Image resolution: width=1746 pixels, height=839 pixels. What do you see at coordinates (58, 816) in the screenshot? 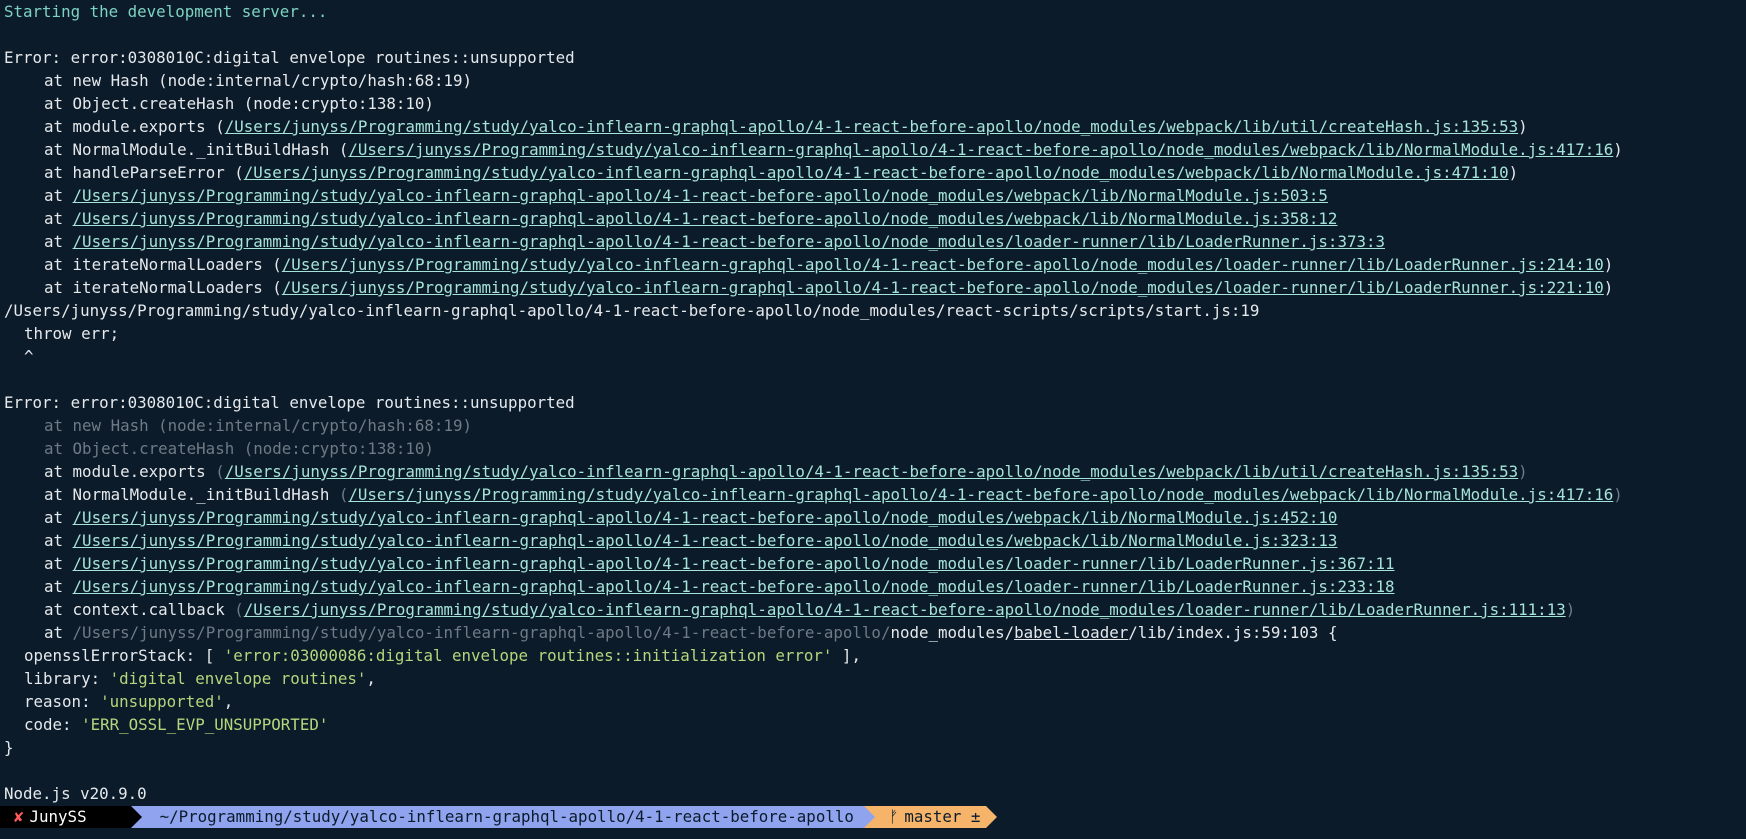
I see `prompt-user: JunySS` at bounding box center [58, 816].